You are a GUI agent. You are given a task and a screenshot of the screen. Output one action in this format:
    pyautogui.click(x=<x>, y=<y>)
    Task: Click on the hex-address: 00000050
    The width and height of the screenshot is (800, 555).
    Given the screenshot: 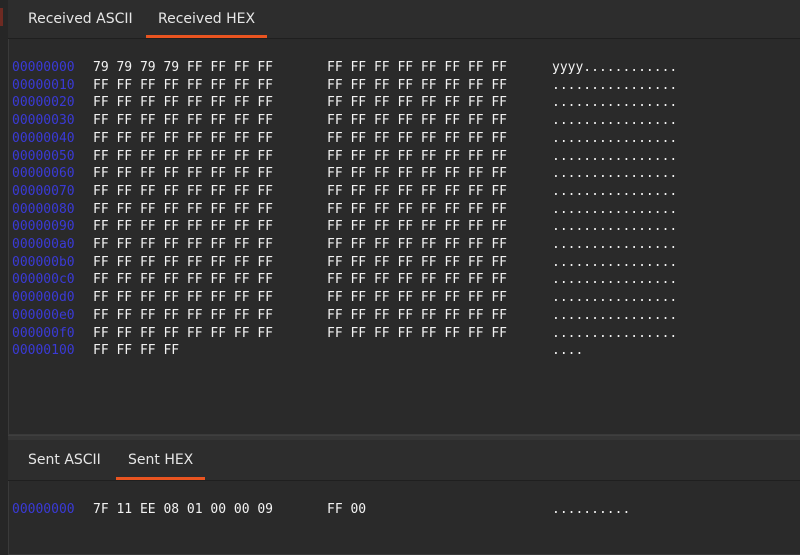 What is the action you would take?
    pyautogui.click(x=43, y=156)
    